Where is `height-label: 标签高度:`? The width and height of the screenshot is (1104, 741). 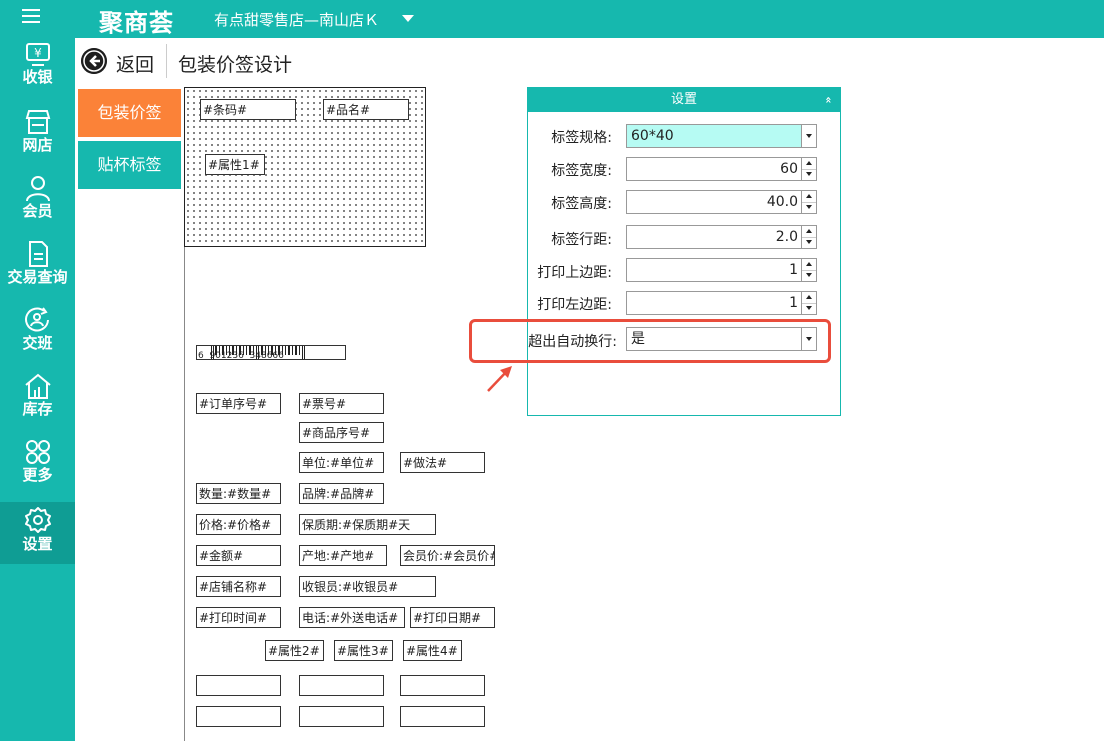
height-label: 标签高度: is located at coordinates (581, 204).